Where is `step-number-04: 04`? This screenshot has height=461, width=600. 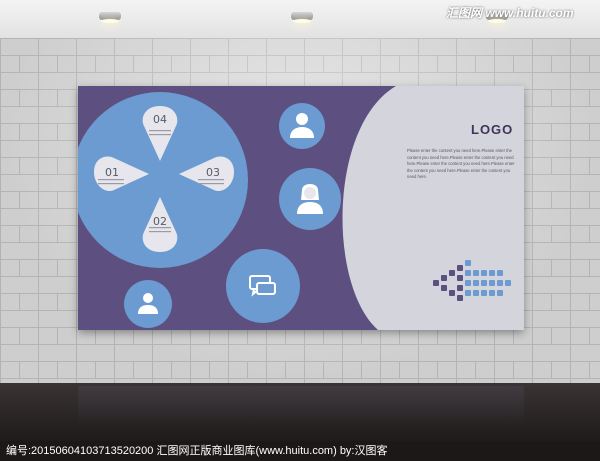 step-number-04: 04 is located at coordinates (160, 119).